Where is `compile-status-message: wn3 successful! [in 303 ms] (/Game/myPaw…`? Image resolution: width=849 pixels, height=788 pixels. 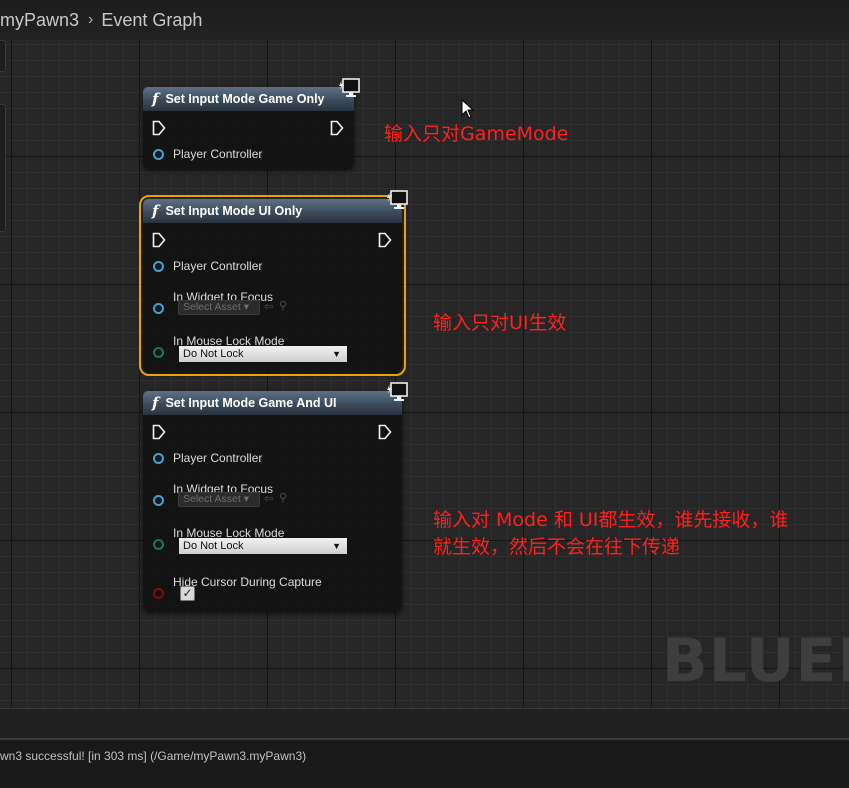 compile-status-message: wn3 successful! [in 303 ms] (/Game/myPaw… is located at coordinates (153, 756).